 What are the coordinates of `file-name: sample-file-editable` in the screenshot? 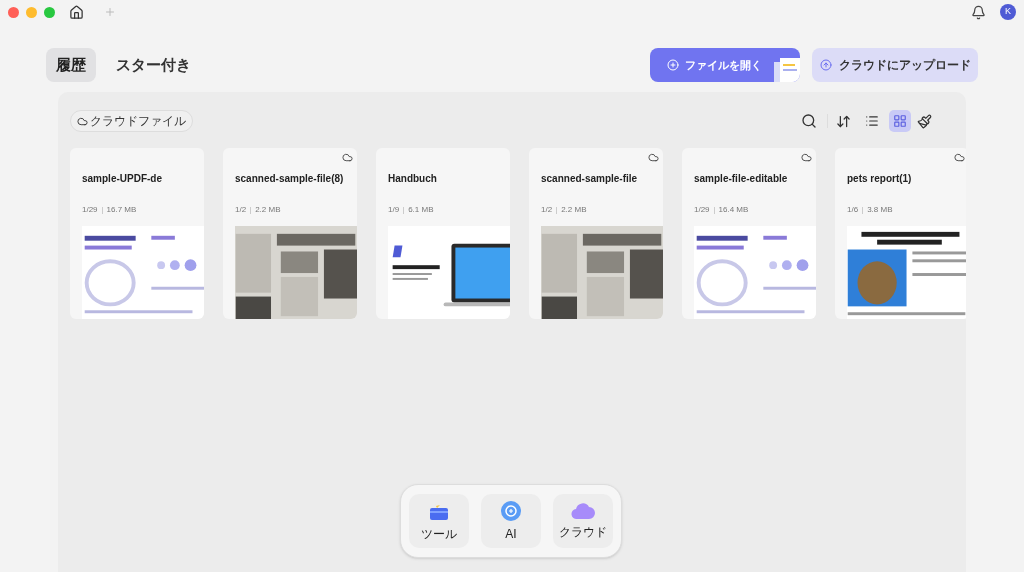 It's located at (741, 179).